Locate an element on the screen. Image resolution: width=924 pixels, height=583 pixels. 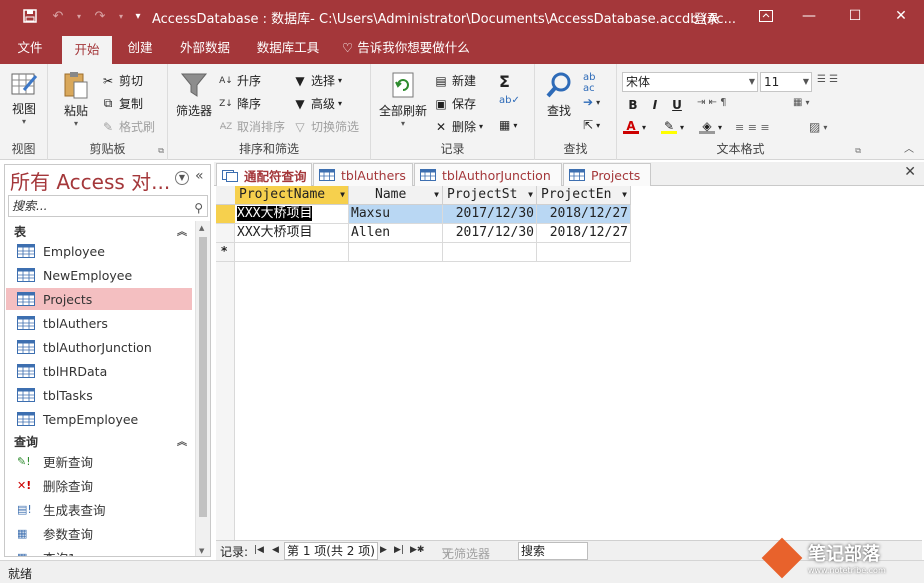
nav-item-query: ✎! 更新查询 is located at coordinates (99, 461).